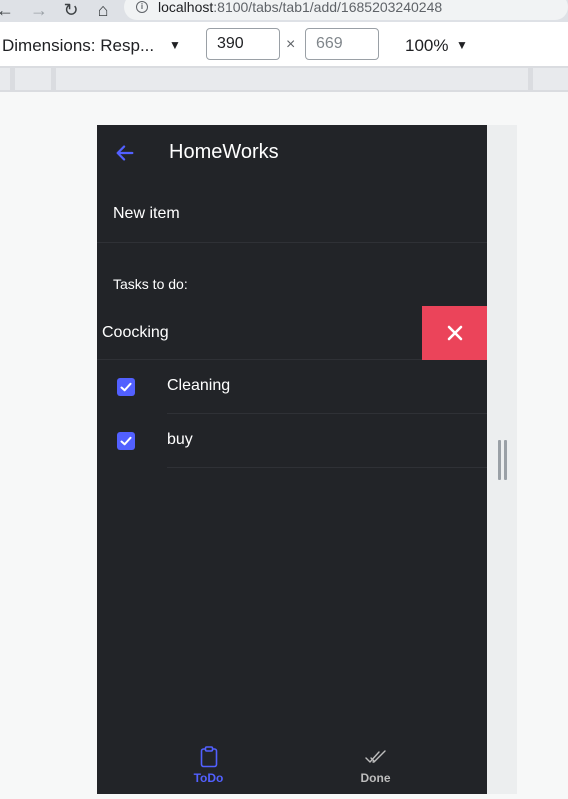 The width and height of the screenshot is (568, 799). Describe the element at coordinates (243, 44) in the screenshot. I see `width-input: 390` at that location.